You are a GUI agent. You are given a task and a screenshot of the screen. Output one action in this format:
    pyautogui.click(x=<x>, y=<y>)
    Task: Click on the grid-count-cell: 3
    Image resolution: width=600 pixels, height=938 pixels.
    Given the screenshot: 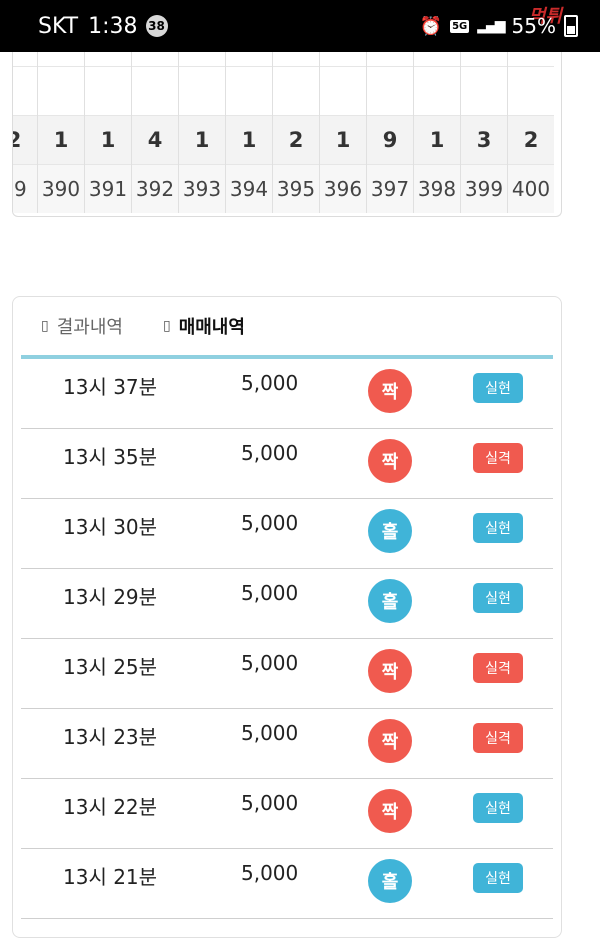 What is the action you would take?
    pyautogui.click(x=484, y=140)
    